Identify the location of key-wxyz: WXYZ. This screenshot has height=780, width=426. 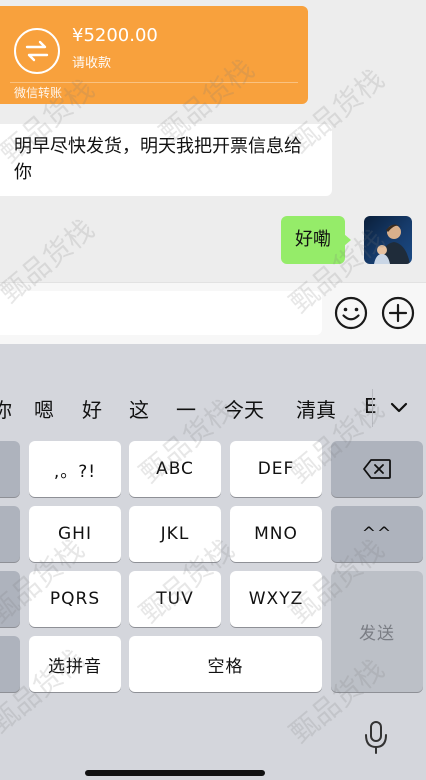
(276, 599).